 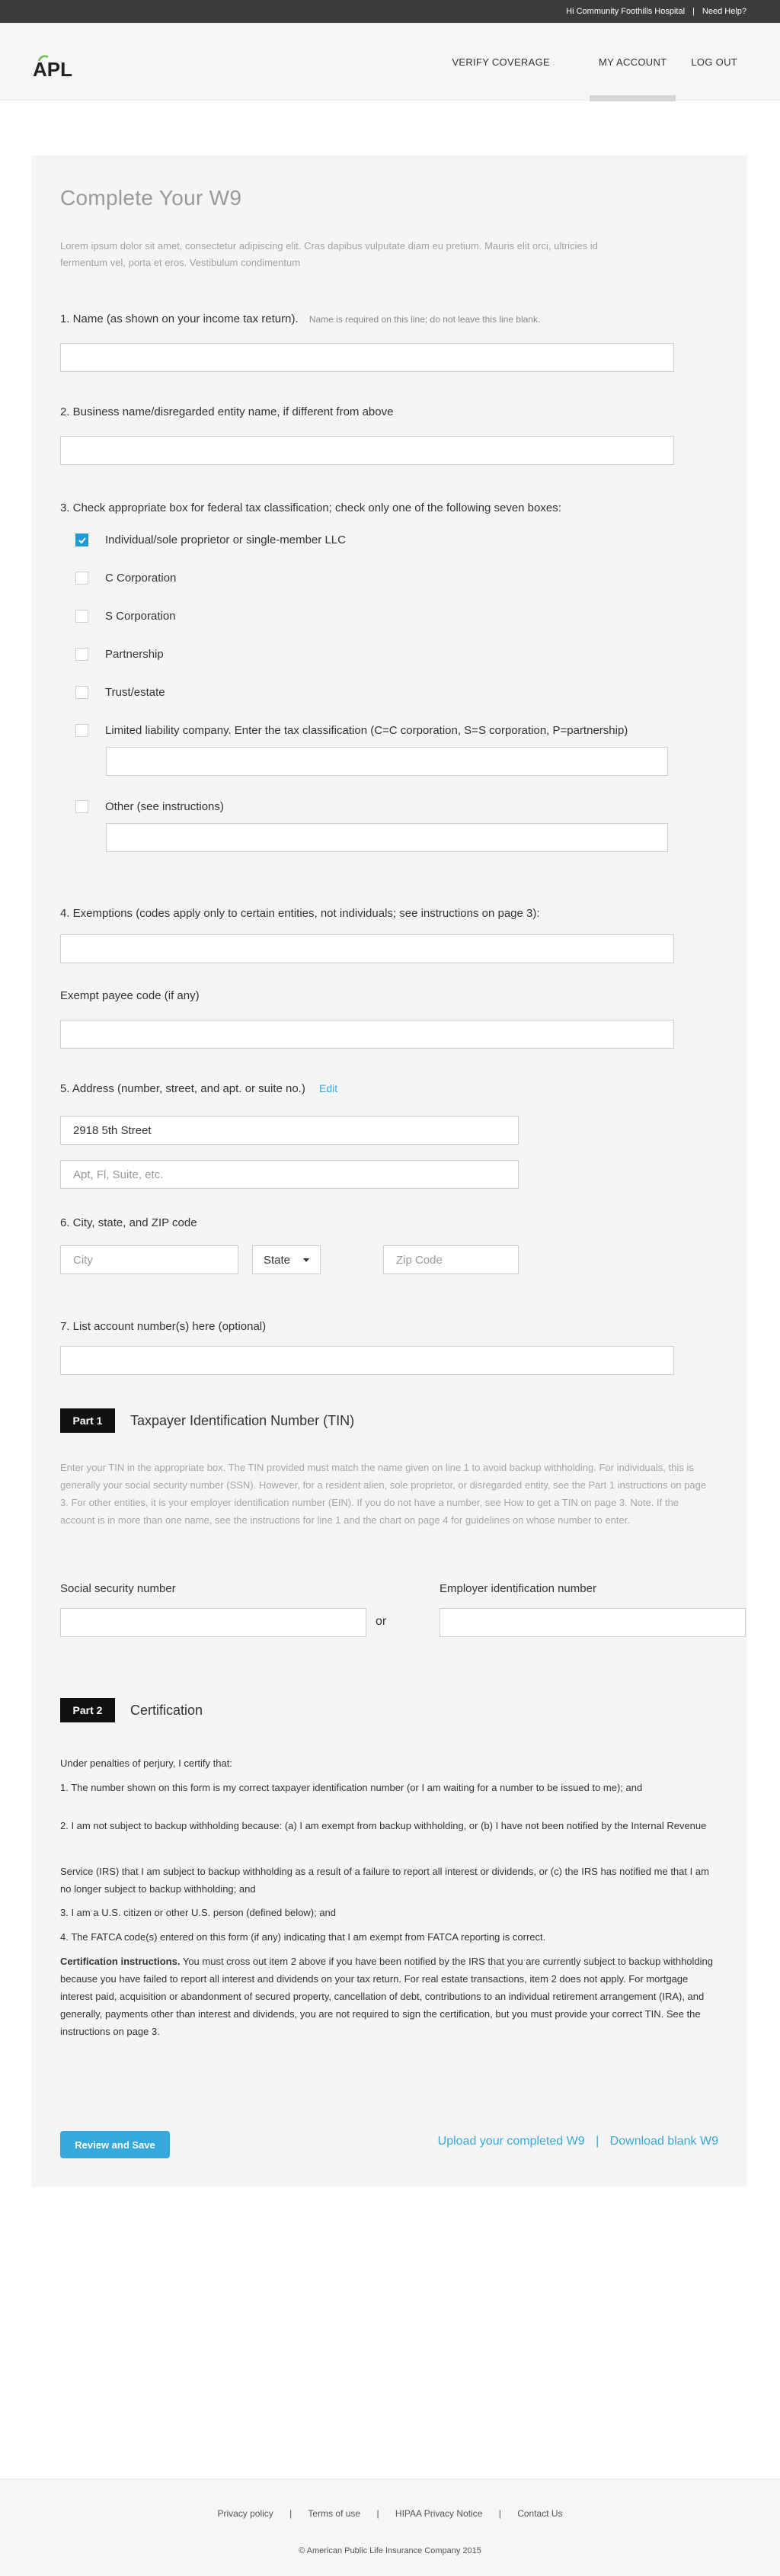 I want to click on checkbox-c-corporation, so click(x=81, y=578).